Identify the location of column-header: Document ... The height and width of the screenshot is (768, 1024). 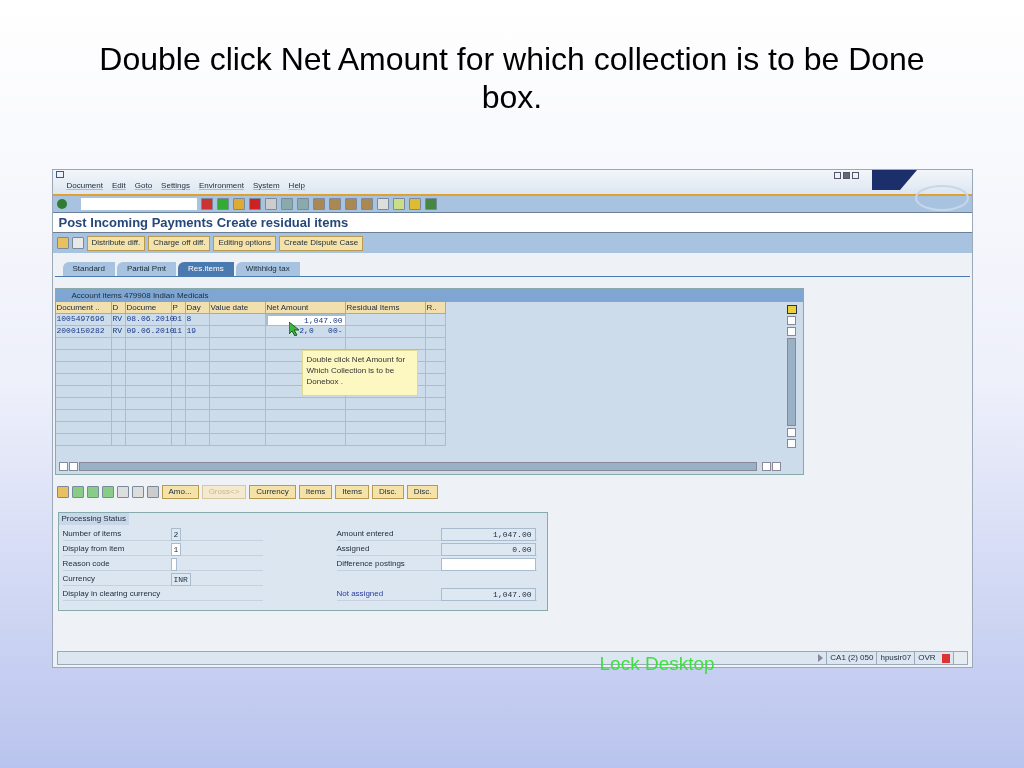
(83, 308).